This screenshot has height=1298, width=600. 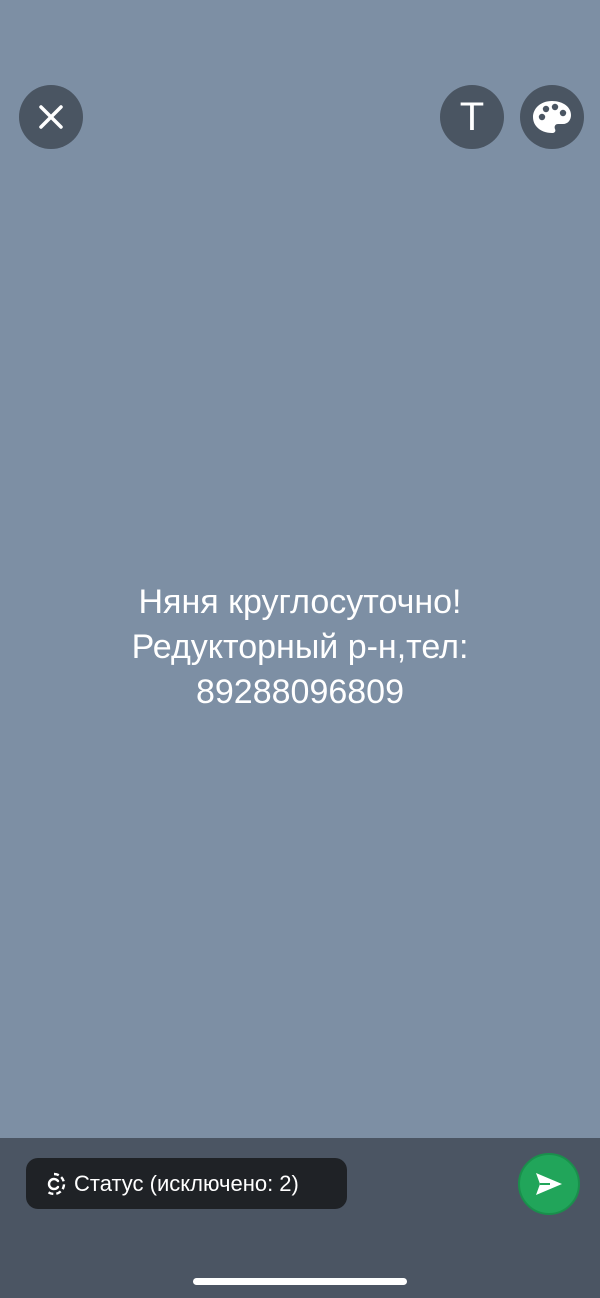 I want to click on send-icon, so click(x=549, y=1184).